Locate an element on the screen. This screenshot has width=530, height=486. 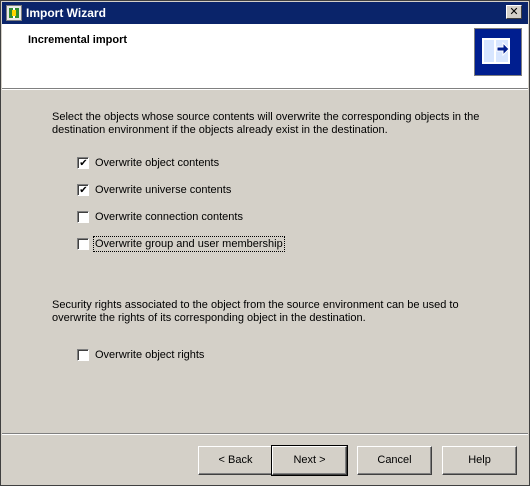
option-object-contents: Overwrite object contents is located at coordinates (148, 163).